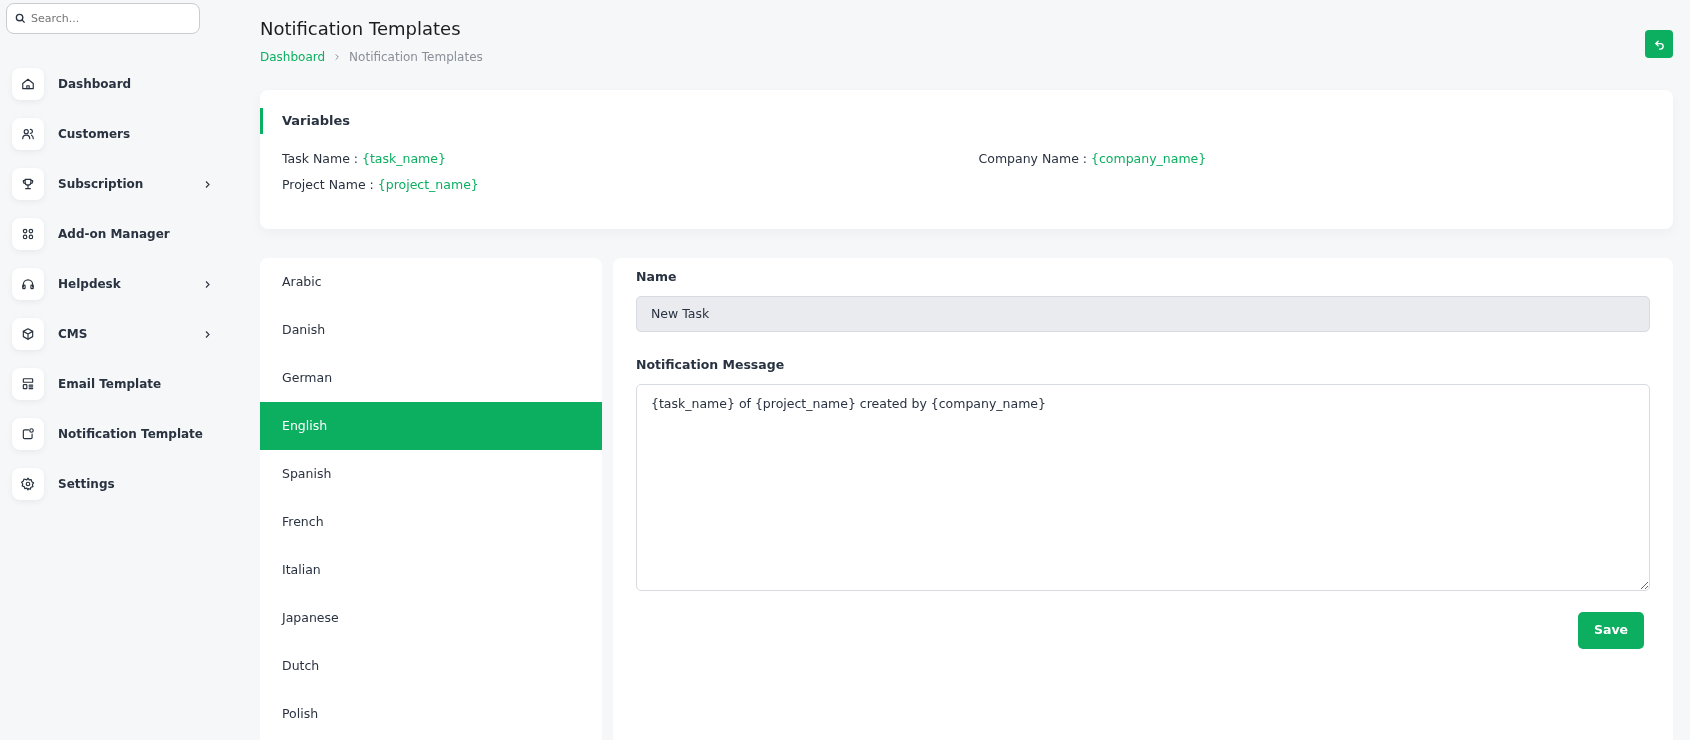  Describe the element at coordinates (28, 134) in the screenshot. I see `users-icon` at that location.